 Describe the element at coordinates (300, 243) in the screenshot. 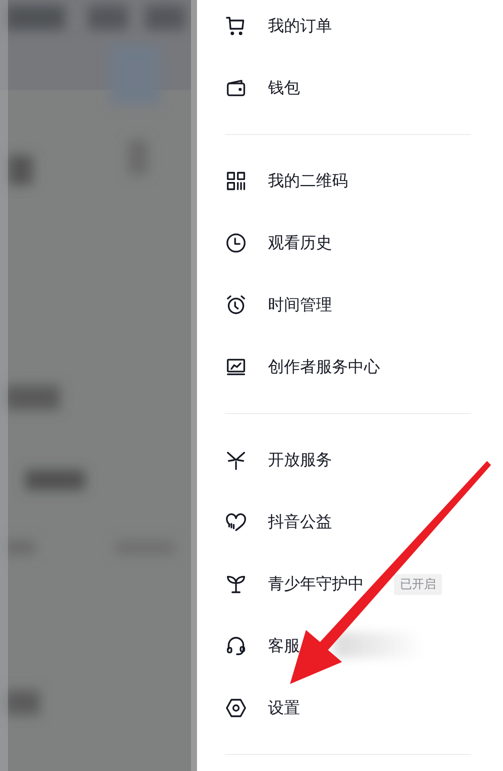

I see `menu-item: 观看历史` at that location.